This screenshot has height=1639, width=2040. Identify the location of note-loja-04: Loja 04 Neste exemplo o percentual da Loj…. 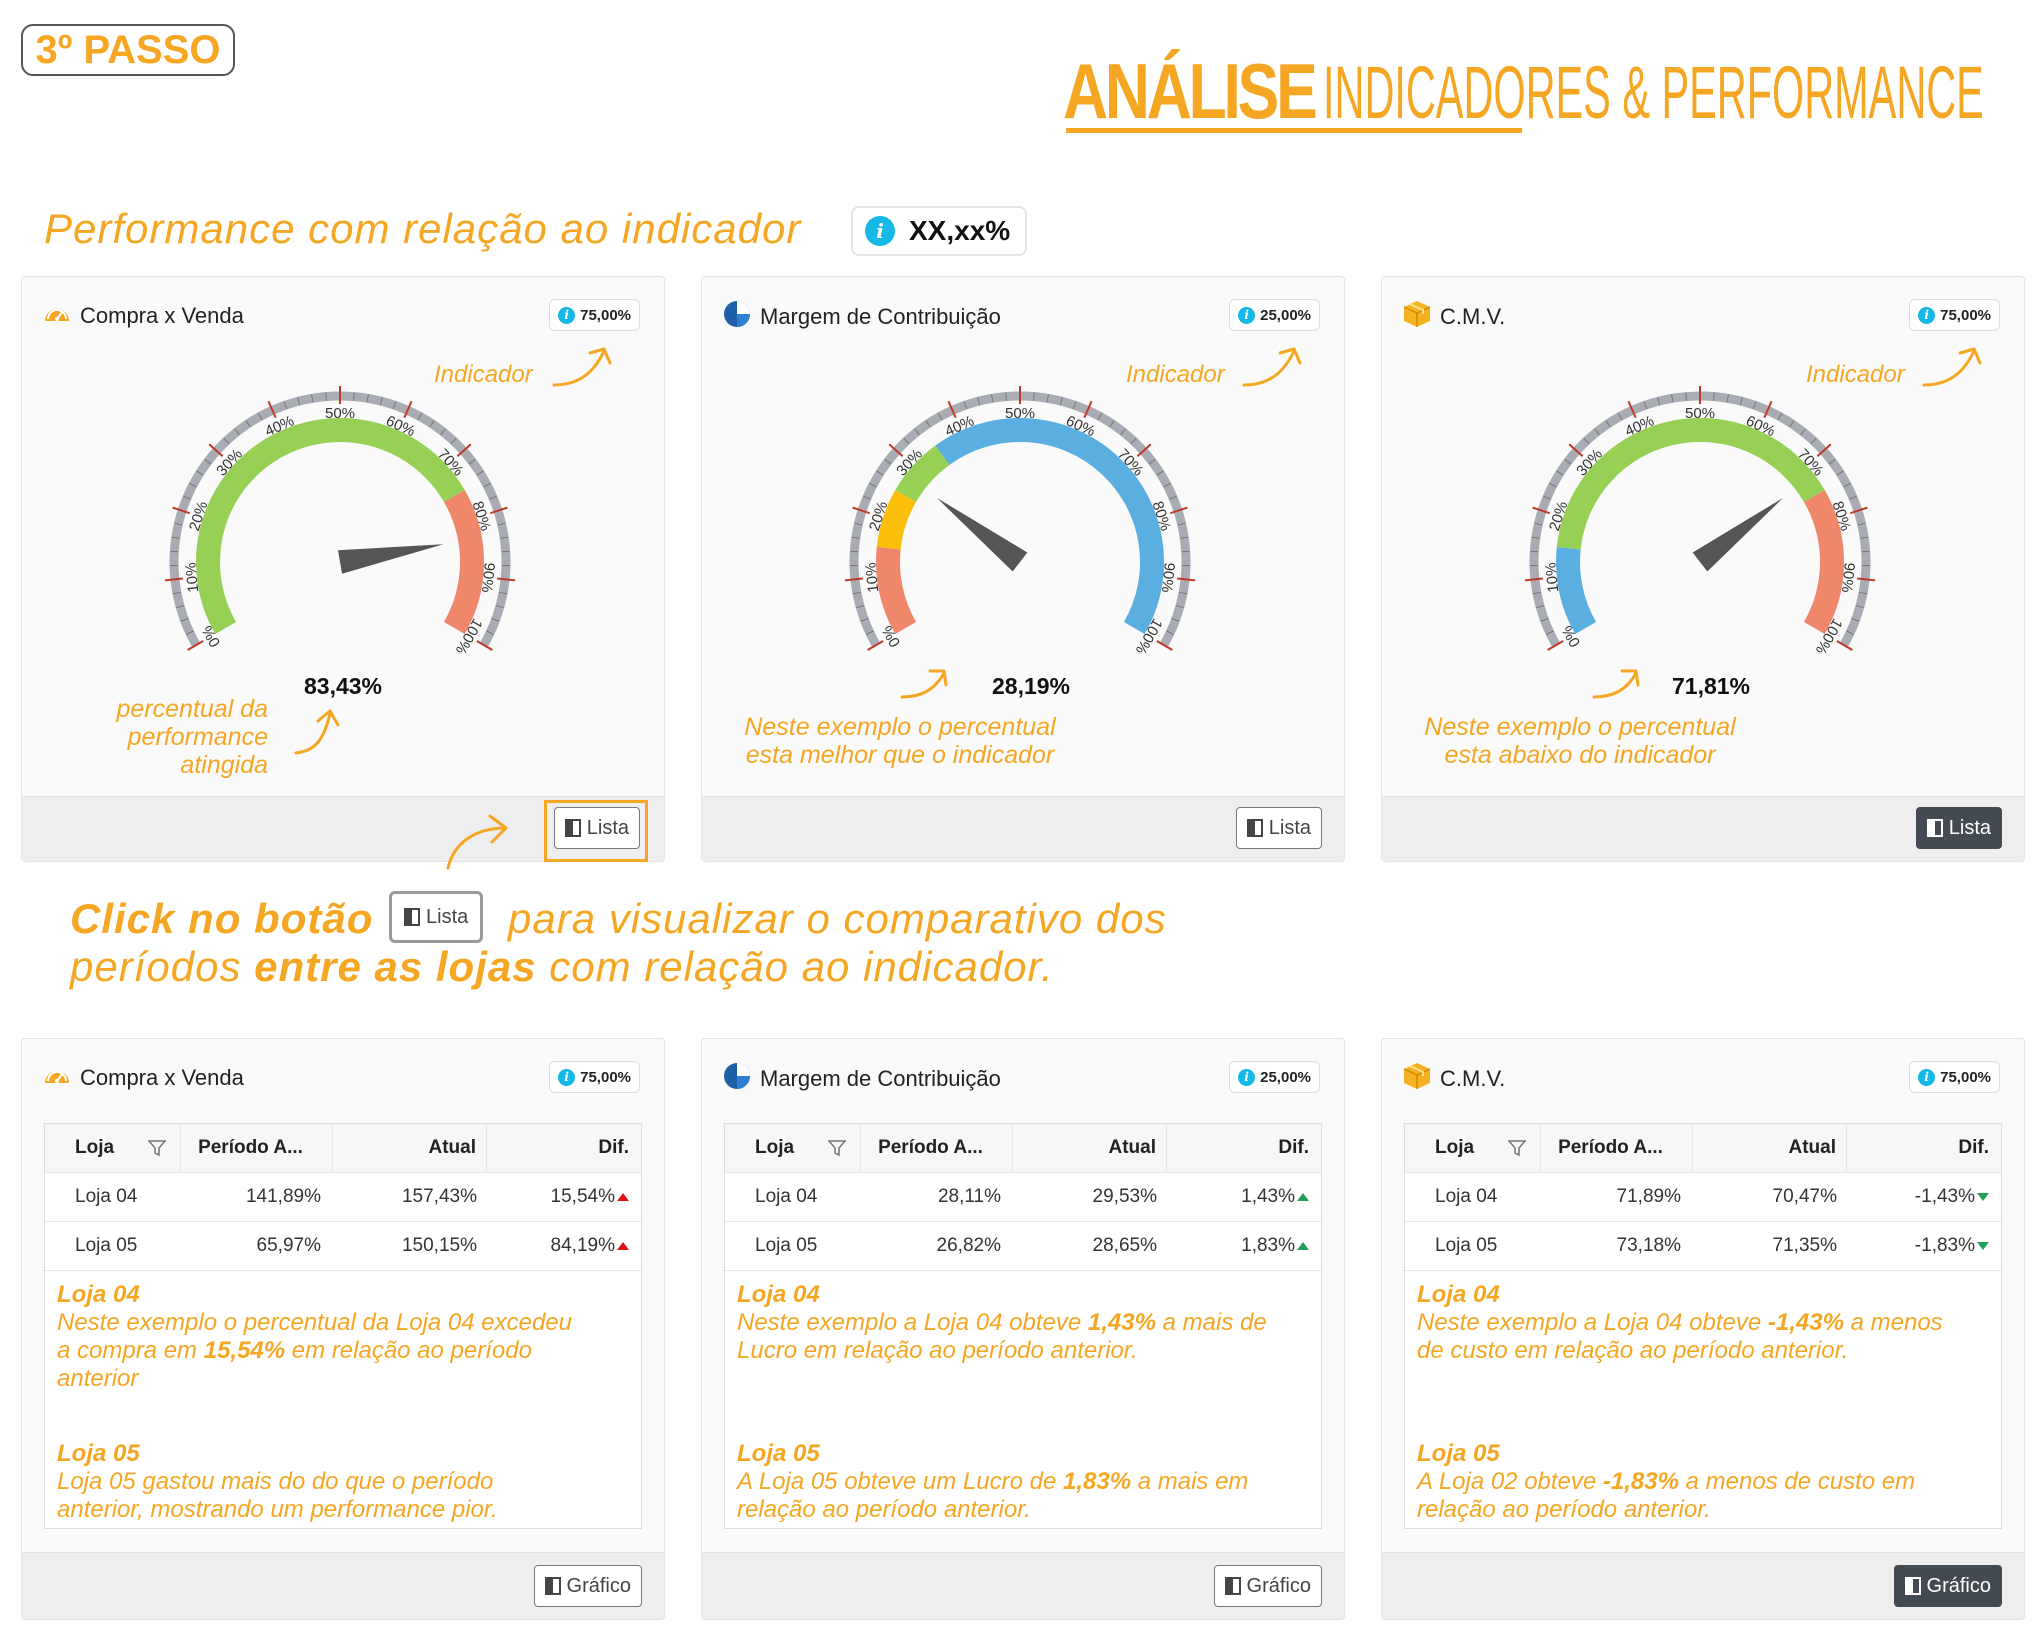
(315, 1336).